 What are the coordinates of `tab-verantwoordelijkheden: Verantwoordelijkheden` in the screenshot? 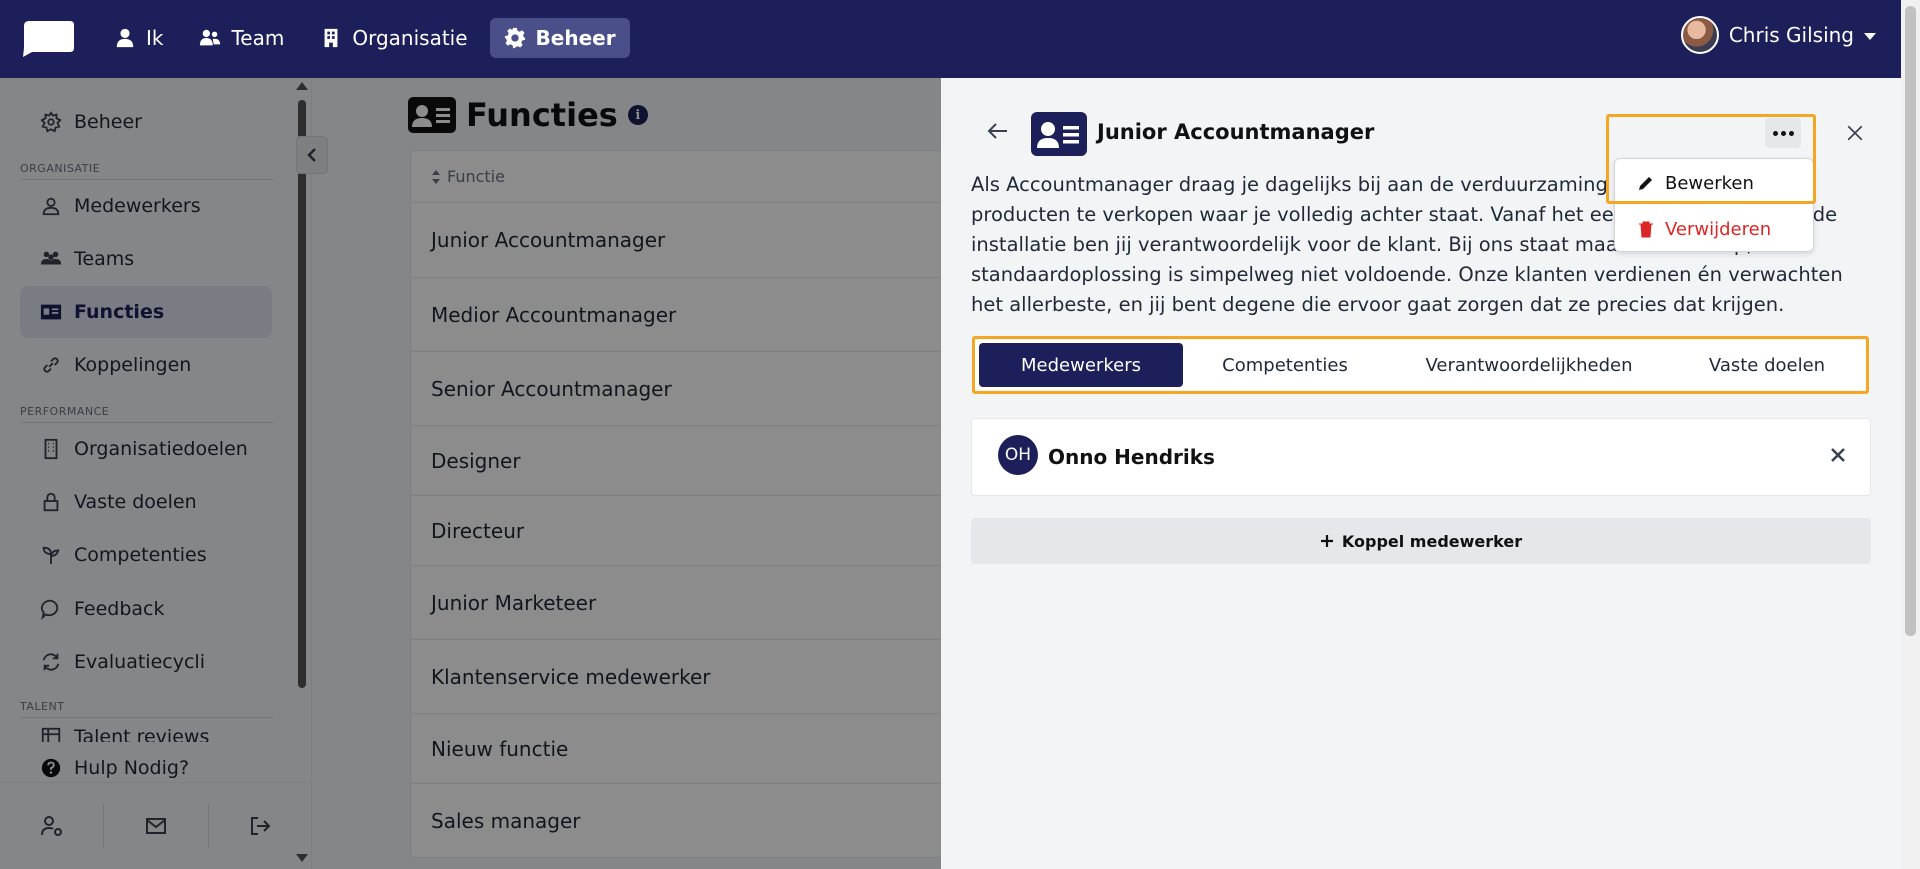 It's located at (1529, 365).